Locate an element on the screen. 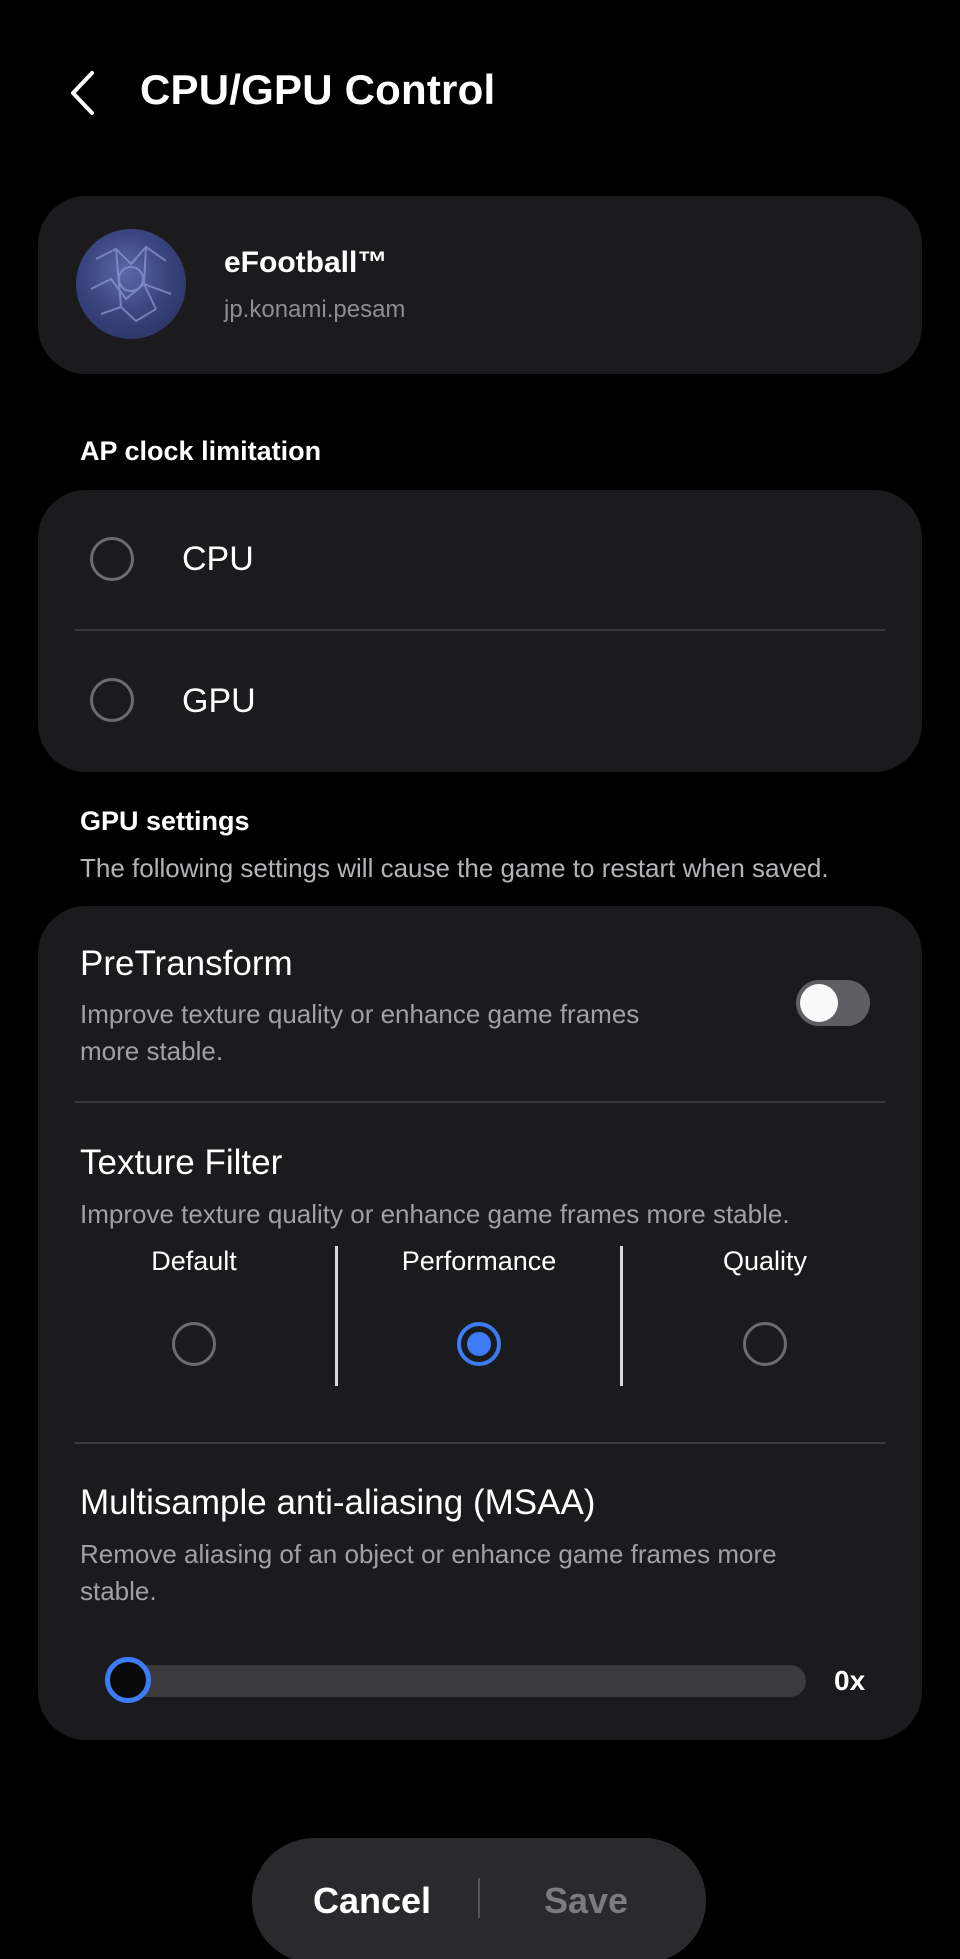 This screenshot has width=960, height=1959. ap-clock-card: CPU GPU is located at coordinates (480, 631).